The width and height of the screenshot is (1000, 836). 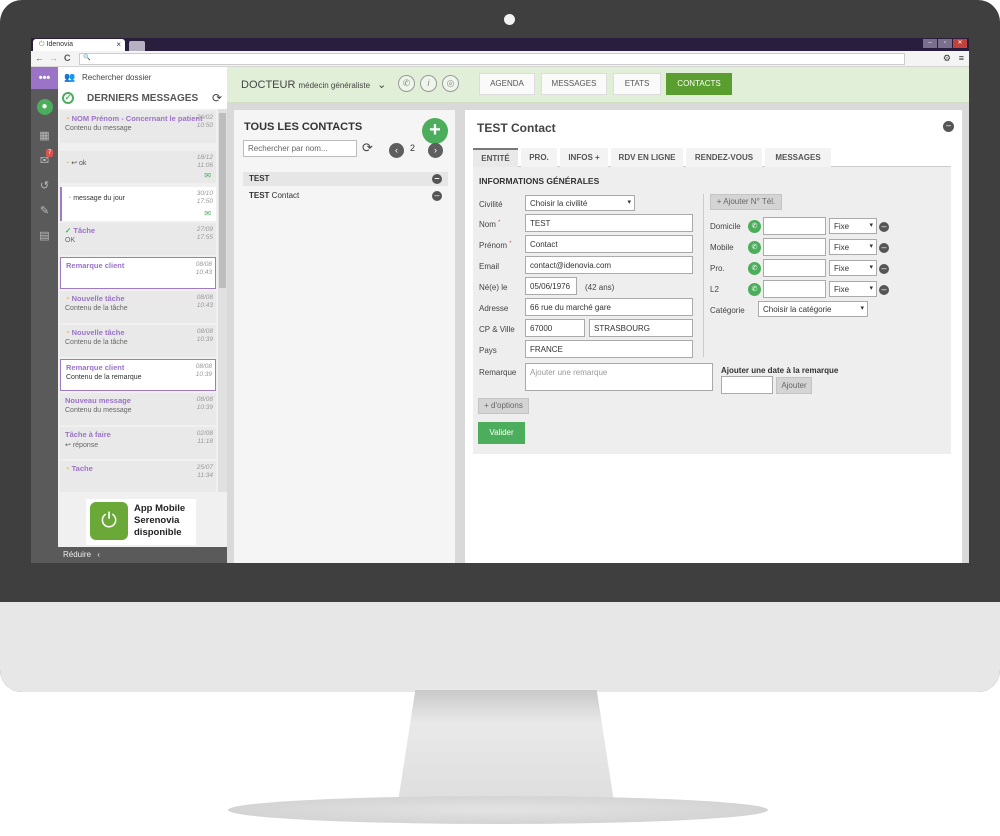 I want to click on ville-field: STRASBOURG, so click(x=641, y=328).